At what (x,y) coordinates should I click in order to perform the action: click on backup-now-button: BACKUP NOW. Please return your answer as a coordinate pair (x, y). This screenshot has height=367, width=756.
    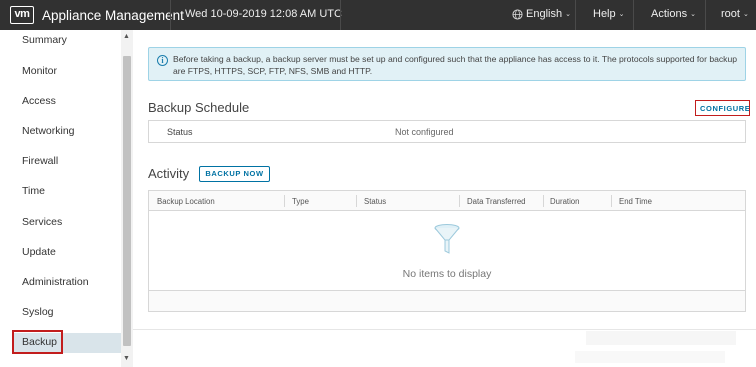
    Looking at the image, I should click on (234, 174).